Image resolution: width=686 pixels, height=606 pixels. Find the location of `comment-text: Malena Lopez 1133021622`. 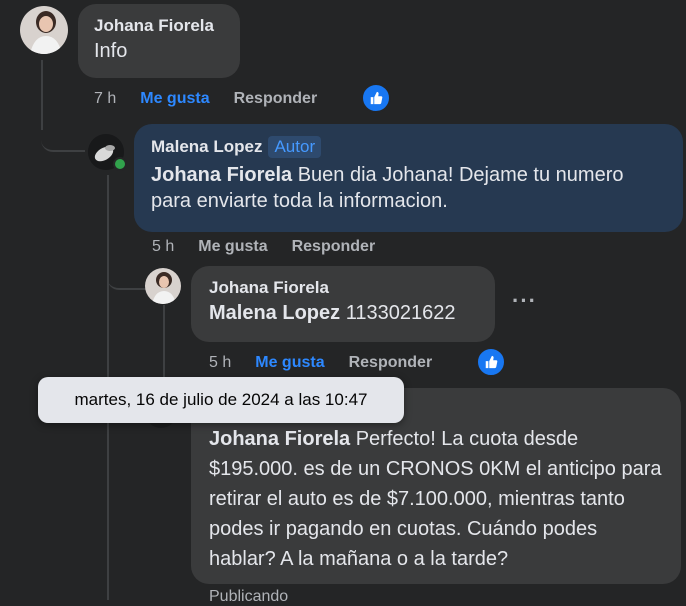

comment-text: Malena Lopez 1133021622 is located at coordinates (343, 313).